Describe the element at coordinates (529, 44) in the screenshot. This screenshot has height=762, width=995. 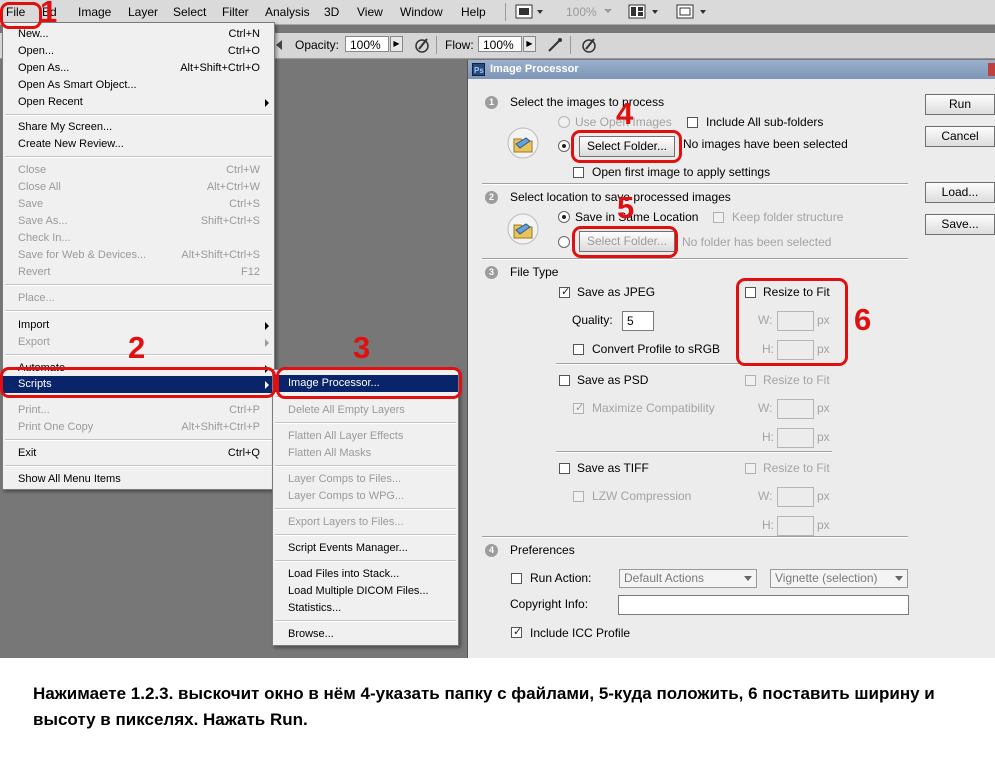
I see `flow-slider-button: ▶` at that location.